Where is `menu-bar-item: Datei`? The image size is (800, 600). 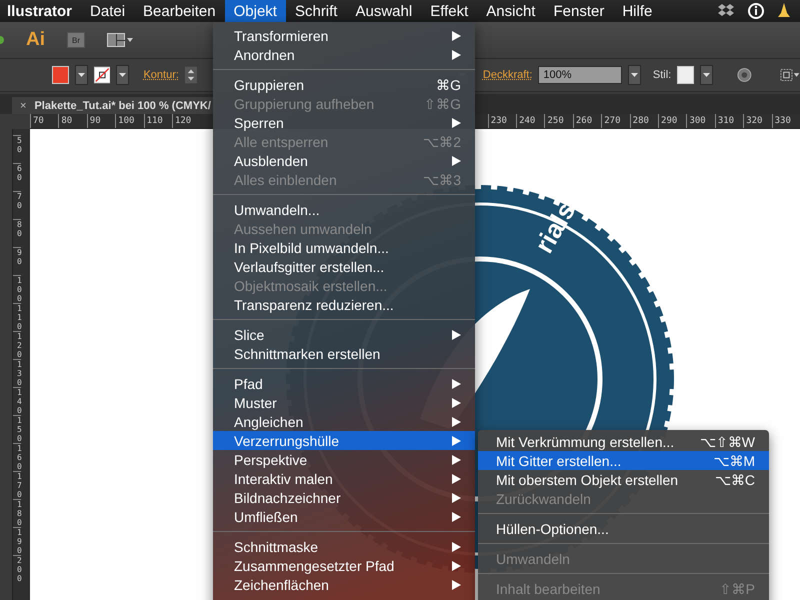
menu-bar-item: Datei is located at coordinates (107, 11).